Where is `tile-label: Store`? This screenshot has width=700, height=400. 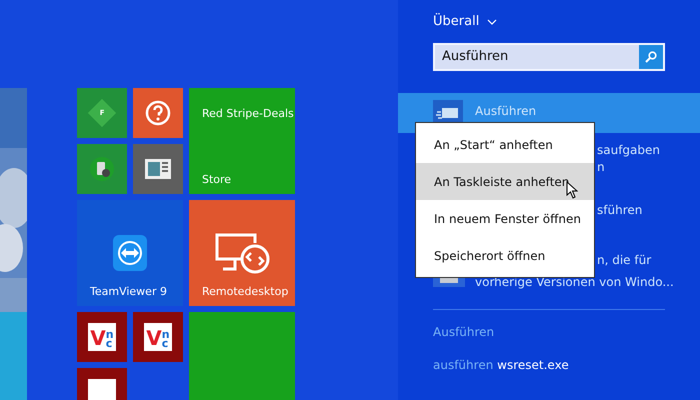 tile-label: Store is located at coordinates (217, 180).